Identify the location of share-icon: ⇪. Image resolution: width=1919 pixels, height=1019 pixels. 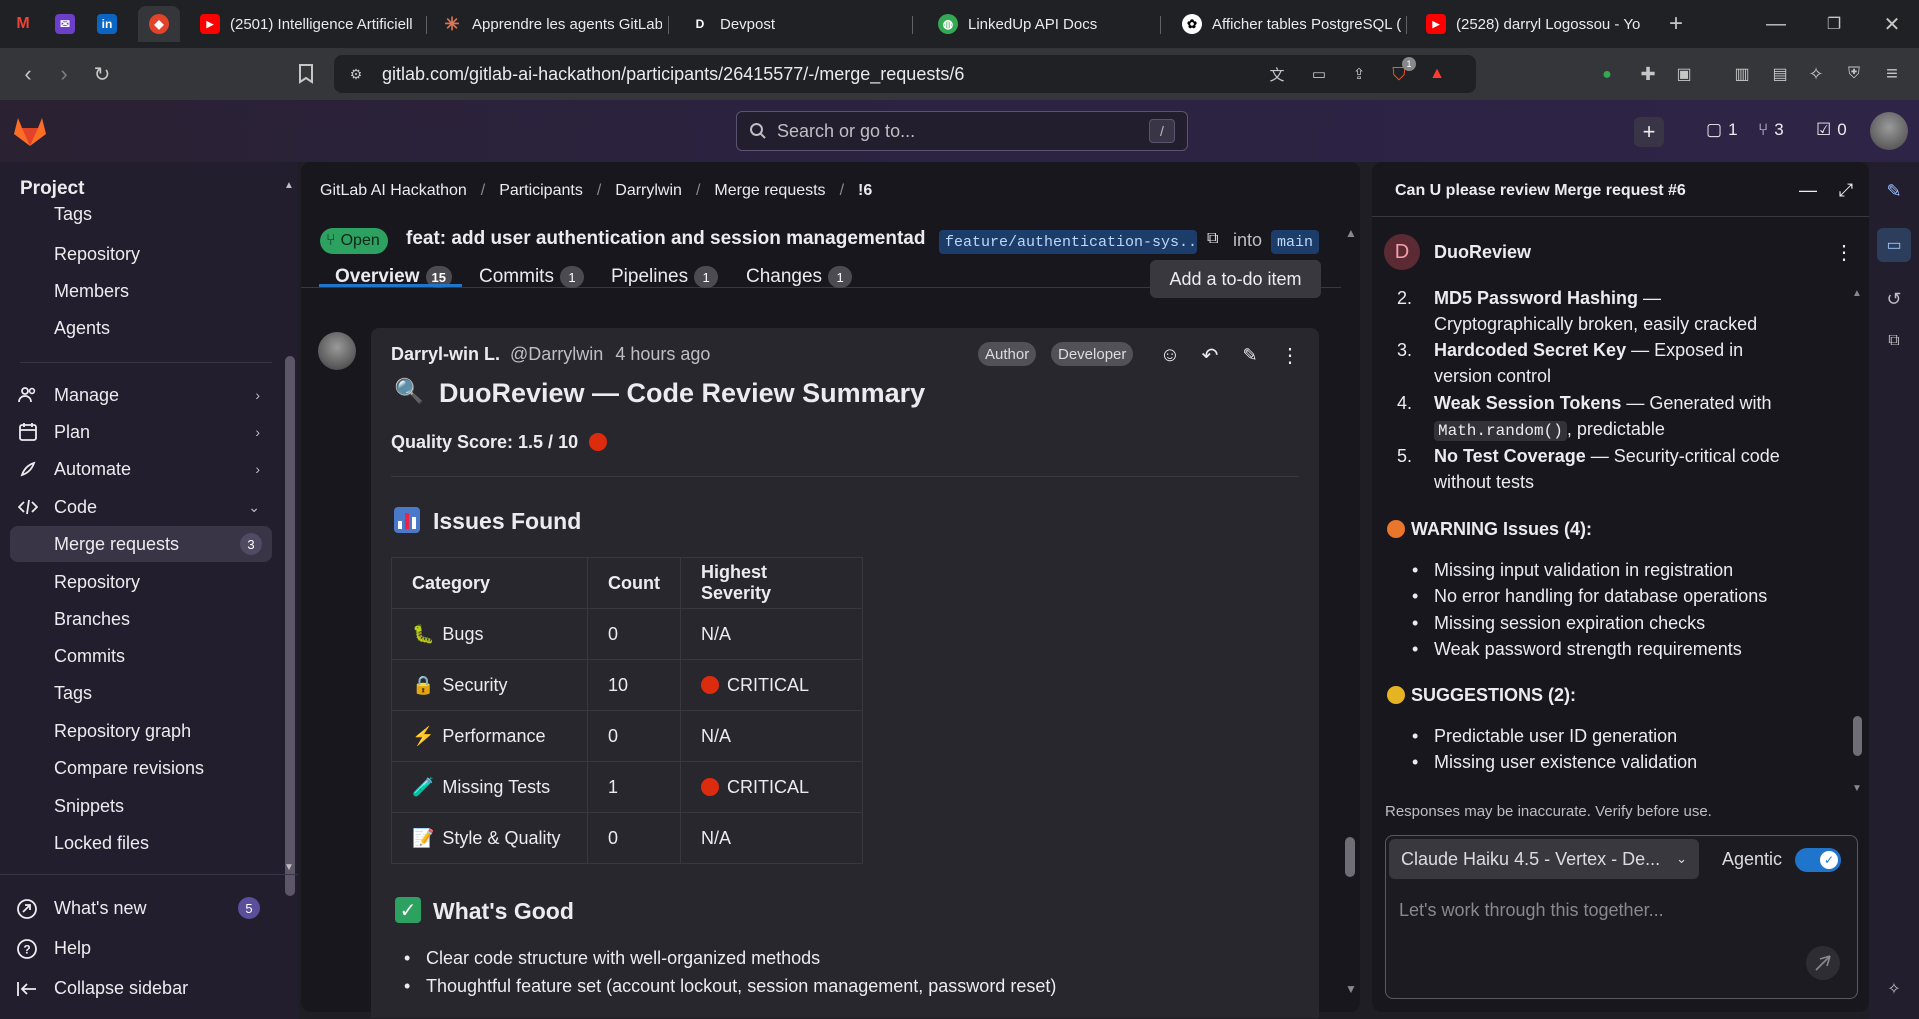
(1359, 74).